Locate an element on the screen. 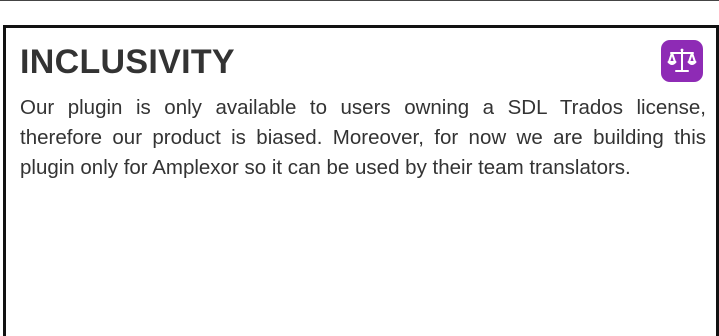 The height and width of the screenshot is (336, 719). top-divider is located at coordinates (359, 0).